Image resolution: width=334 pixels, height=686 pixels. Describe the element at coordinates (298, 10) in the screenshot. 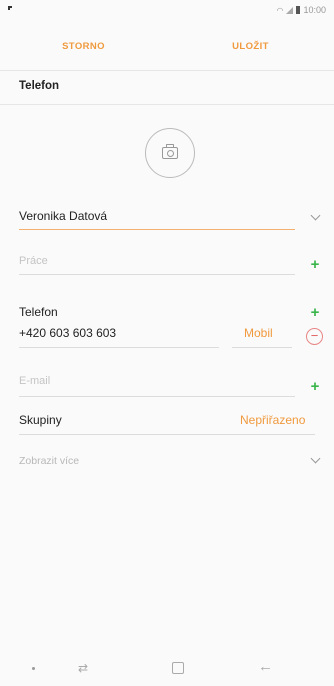

I see `battery-icon` at that location.